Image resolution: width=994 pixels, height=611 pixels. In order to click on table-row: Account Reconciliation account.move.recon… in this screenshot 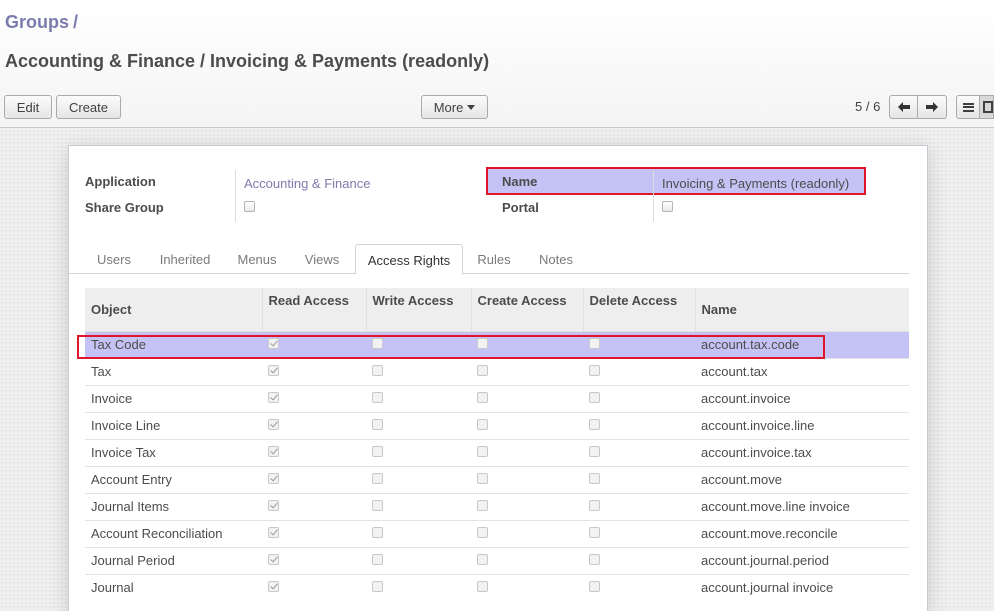, I will do `click(497, 533)`.